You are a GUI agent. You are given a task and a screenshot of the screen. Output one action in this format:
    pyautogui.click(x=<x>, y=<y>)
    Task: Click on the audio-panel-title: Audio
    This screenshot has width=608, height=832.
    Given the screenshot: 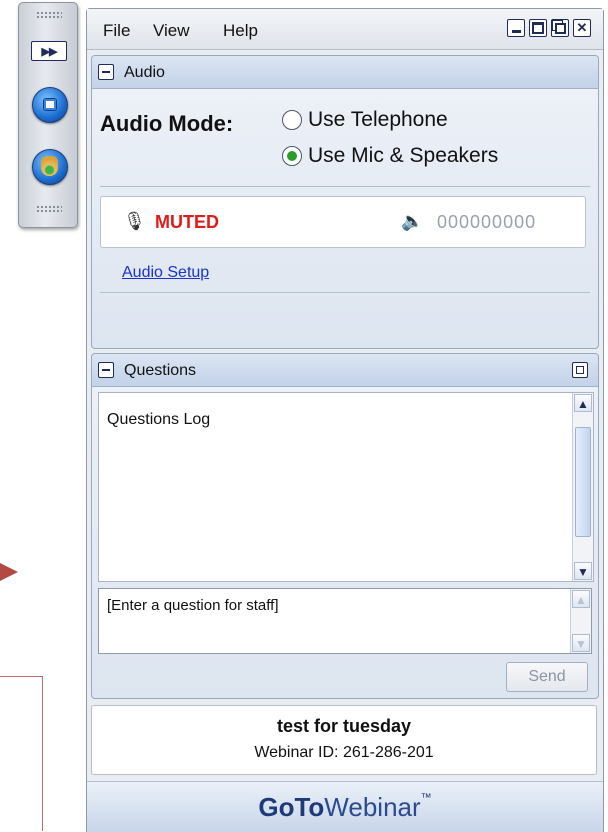 What is the action you would take?
    pyautogui.click(x=144, y=72)
    